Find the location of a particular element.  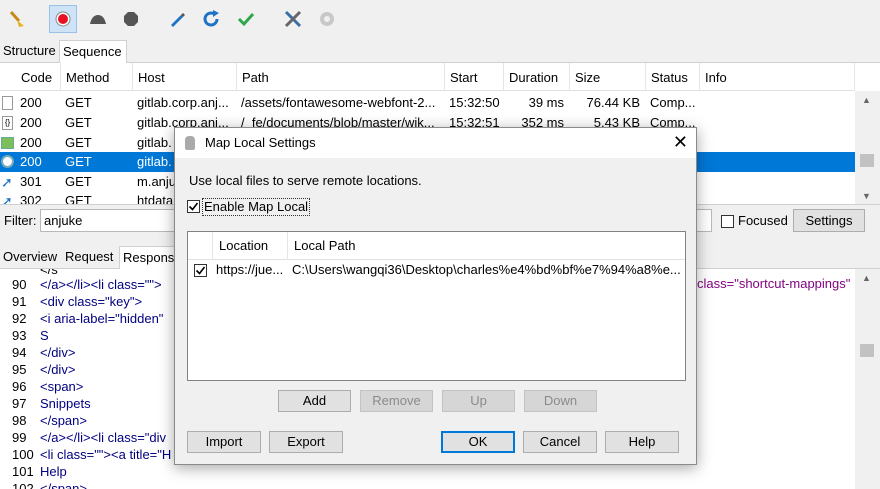

down-button: Down is located at coordinates (560, 401).